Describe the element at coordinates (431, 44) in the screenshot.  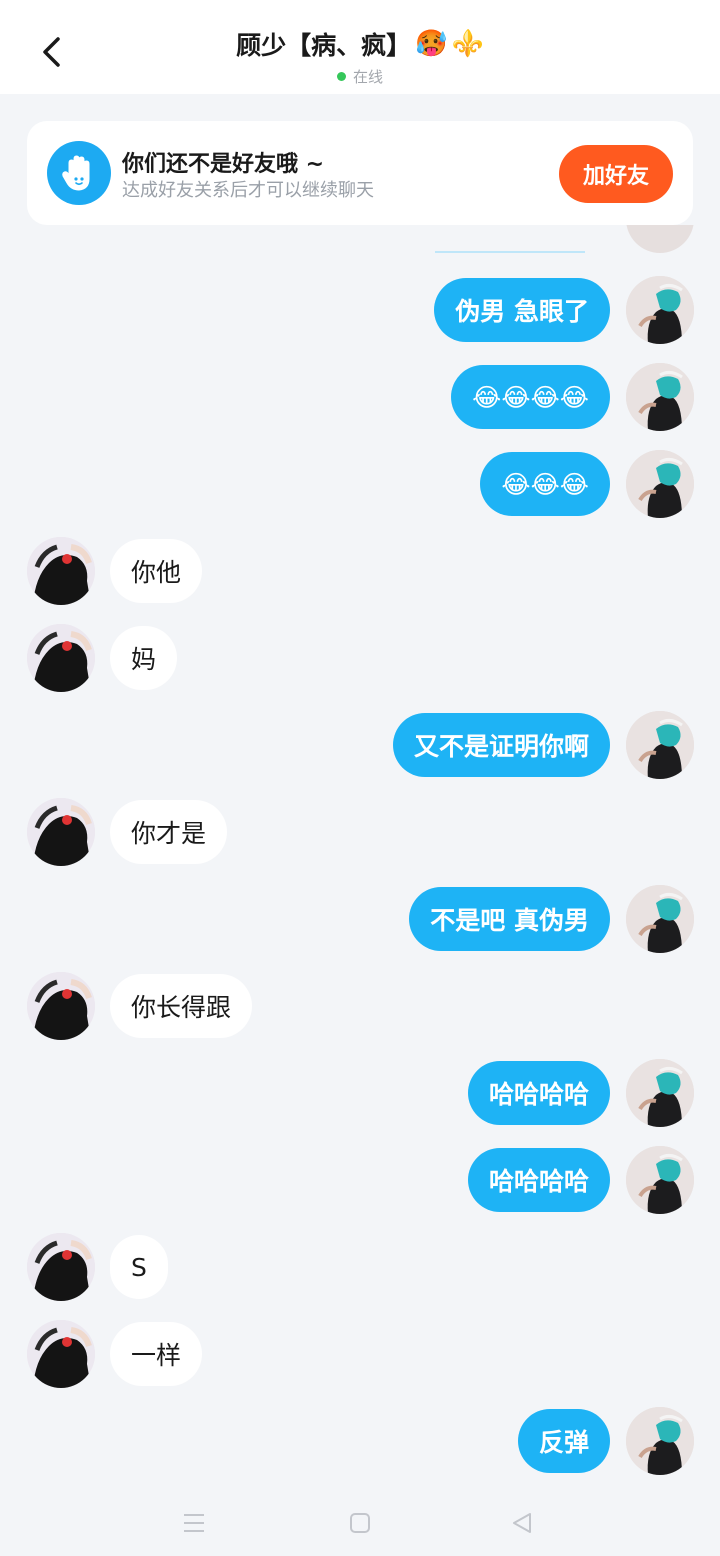
I see `hot-face-emoji-icon: 🥵` at that location.